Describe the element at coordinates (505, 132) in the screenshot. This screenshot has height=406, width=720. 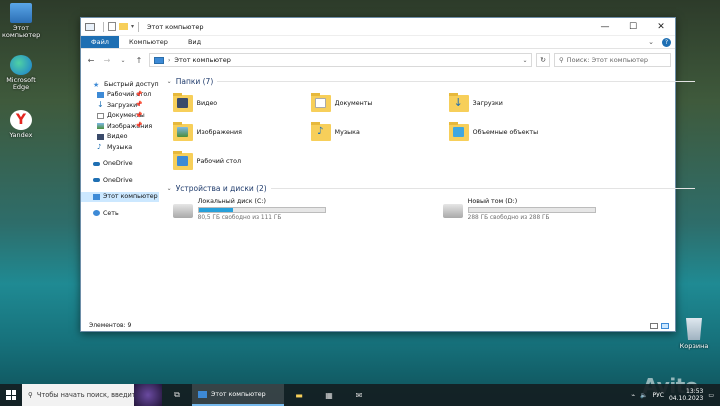
I see `folder-label: Объемные объекты` at that location.